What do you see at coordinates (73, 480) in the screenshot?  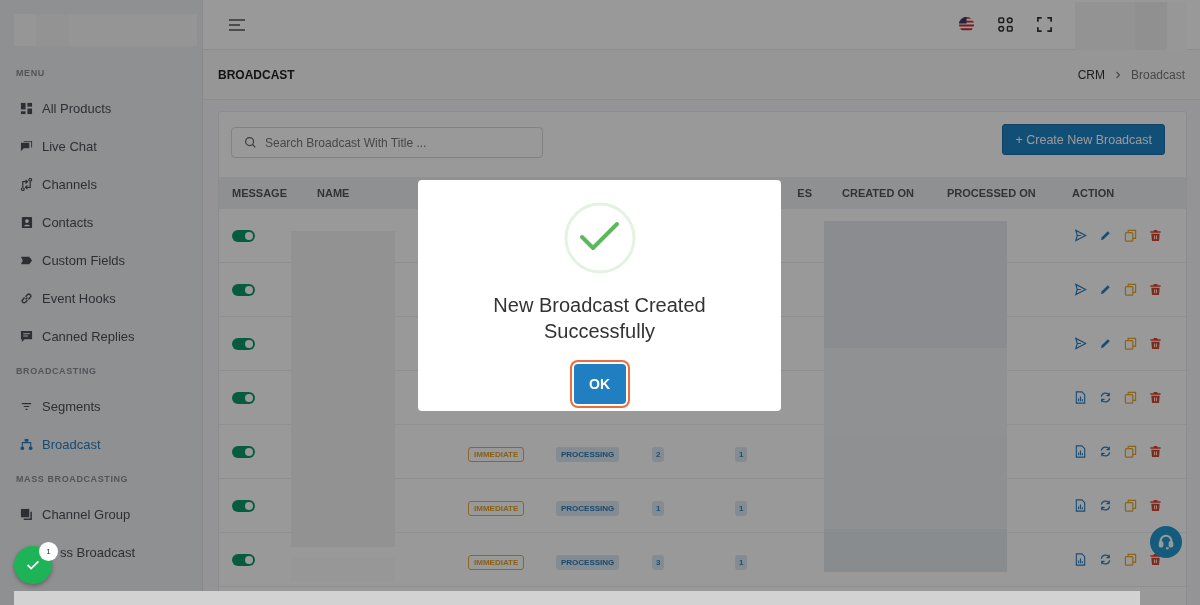 I see `section-title: MASS BROADCASTING` at bounding box center [73, 480].